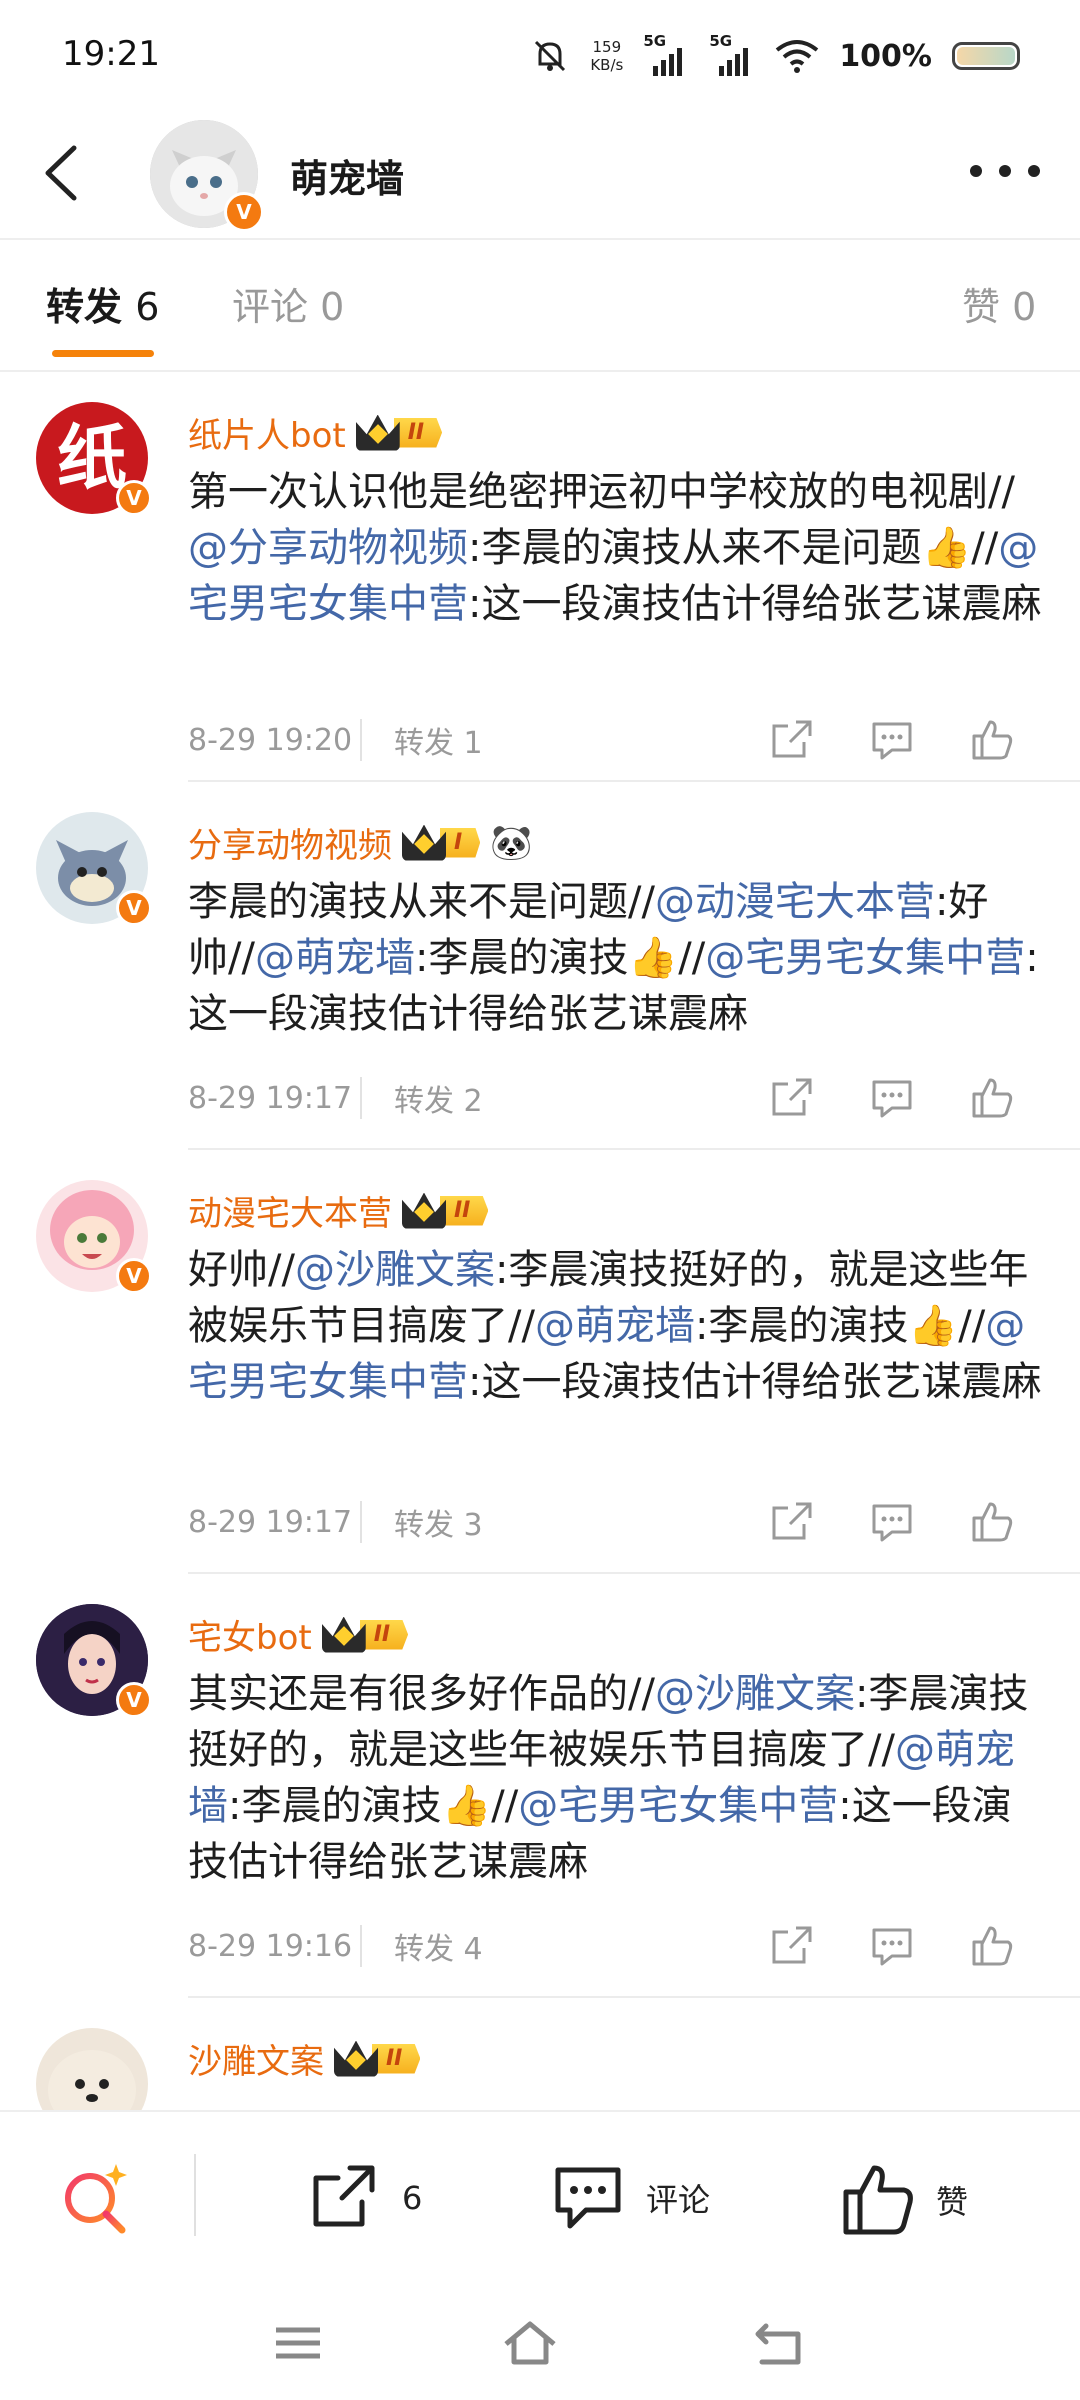 Image resolution: width=1080 pixels, height=2400 pixels. I want to click on text-span: :李晨的演技从来不是问题👍//, so click(733, 548).